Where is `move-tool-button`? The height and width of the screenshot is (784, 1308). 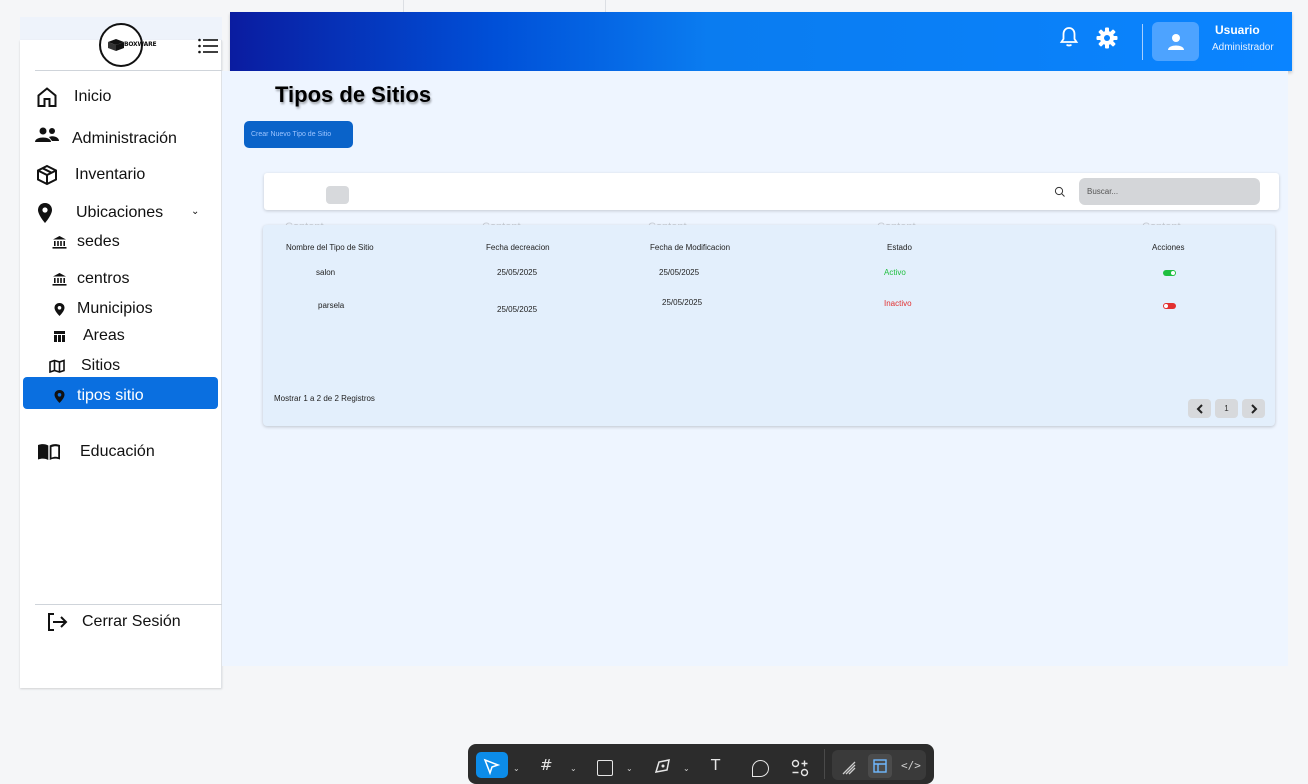 move-tool-button is located at coordinates (492, 765).